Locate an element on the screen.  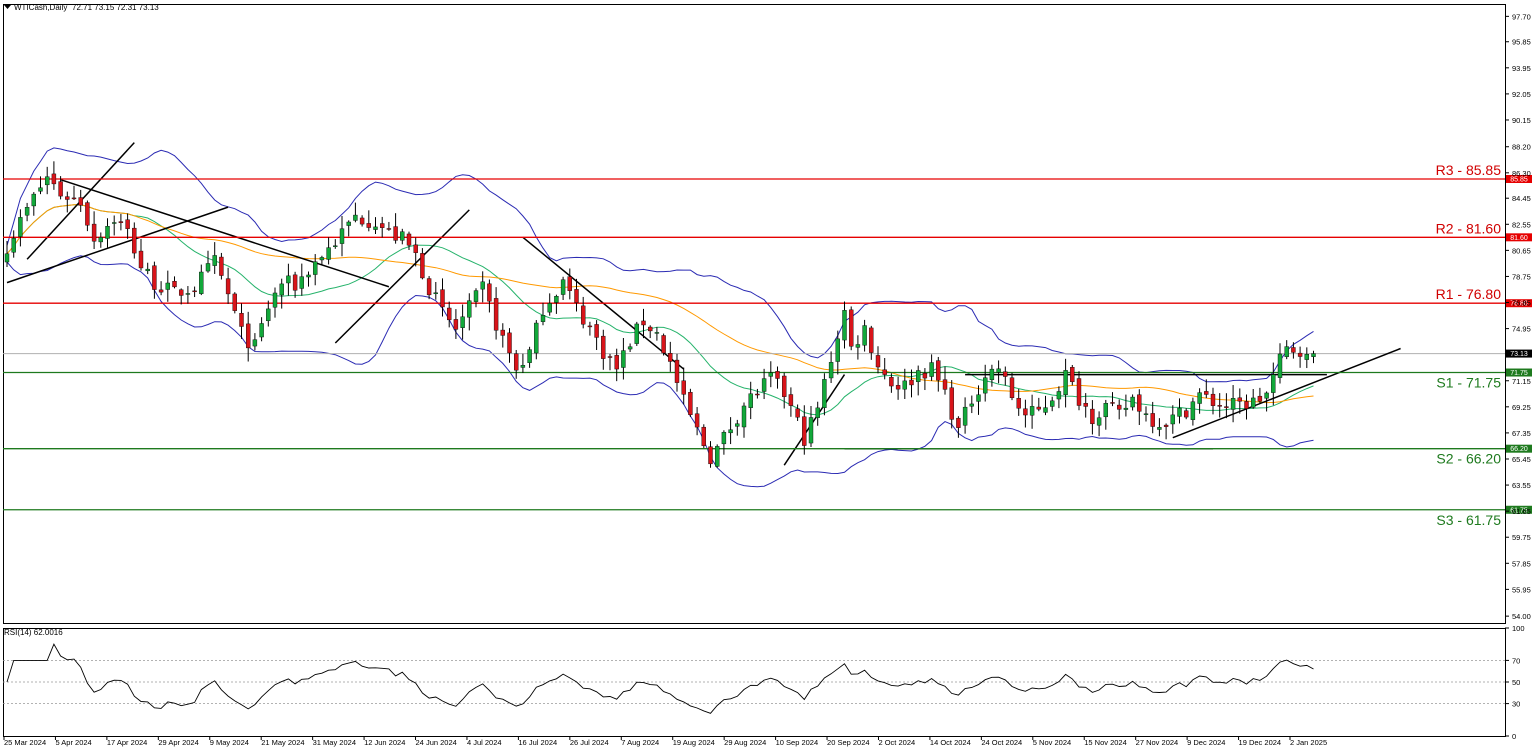
price-tick-label: 92.05 is located at coordinates (1521, 94).